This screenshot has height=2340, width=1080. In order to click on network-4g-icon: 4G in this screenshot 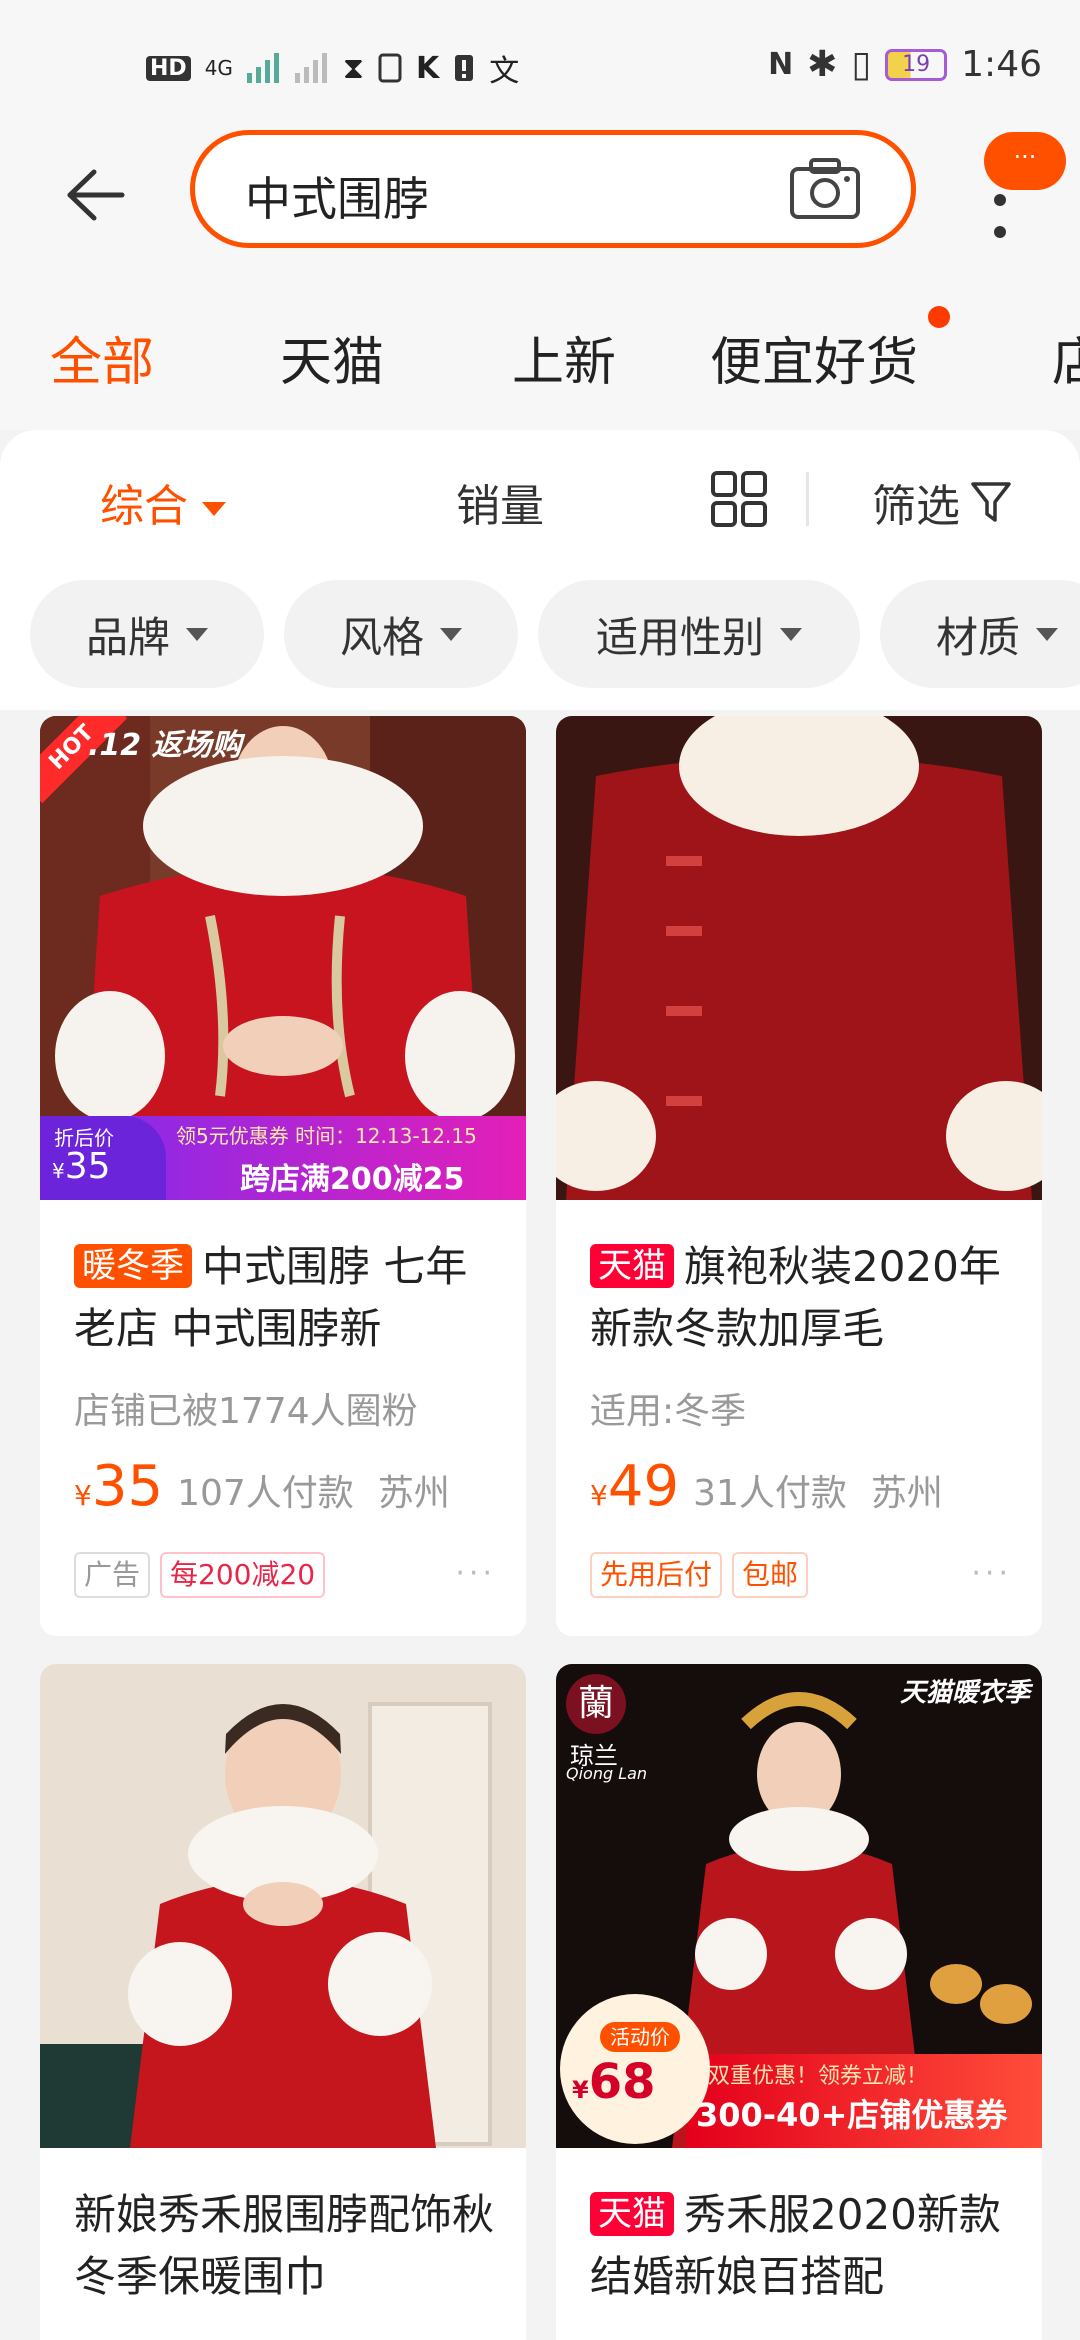, I will do `click(218, 68)`.